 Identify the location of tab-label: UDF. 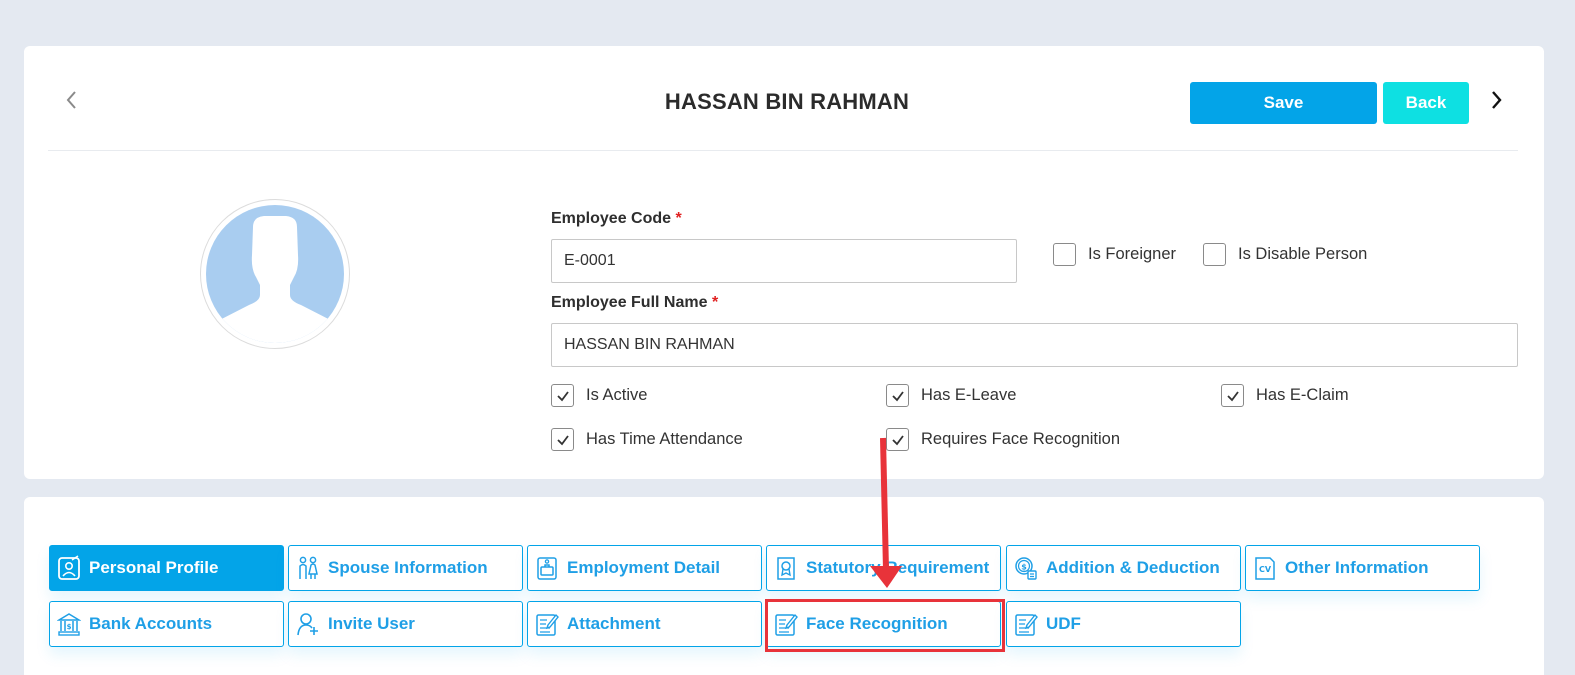
(1063, 623).